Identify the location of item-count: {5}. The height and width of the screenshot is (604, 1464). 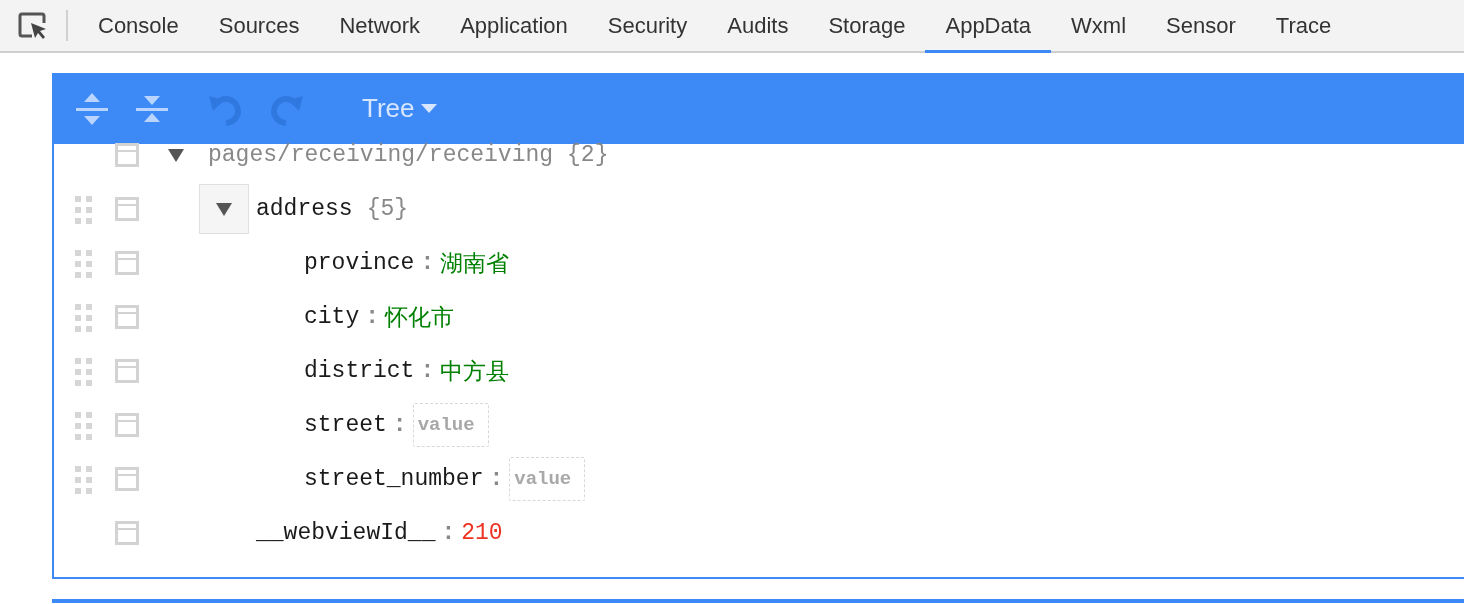
(387, 209).